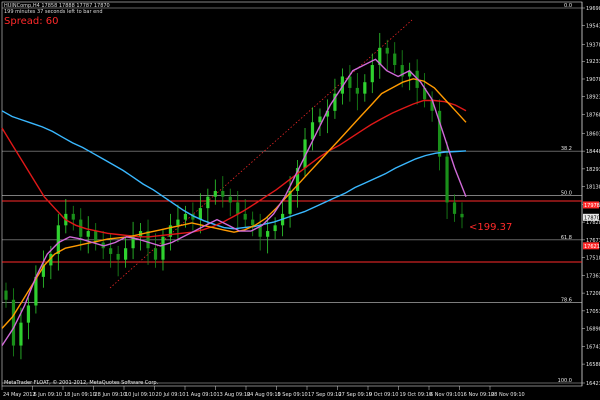  What do you see at coordinates (593, 62) in the screenshot?
I see `y-tick-label-3: 19233` at bounding box center [593, 62].